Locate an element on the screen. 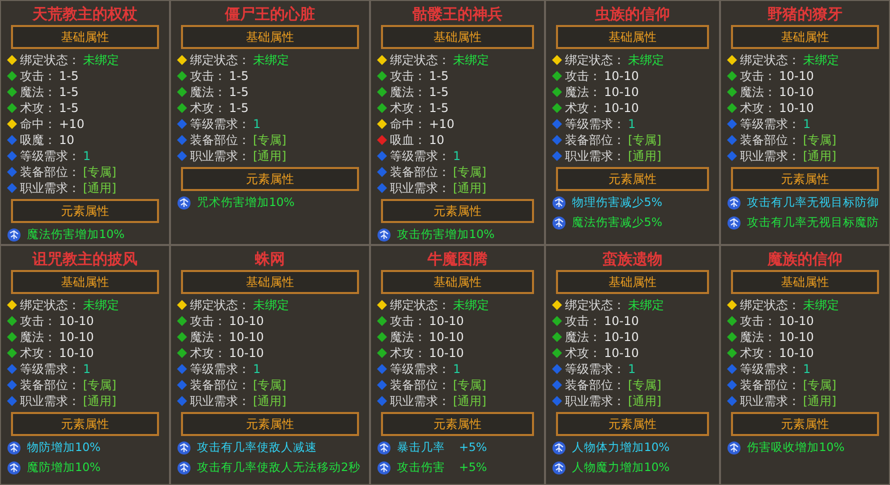 The height and width of the screenshot is (485, 890). element-text: 人物魔力增加10% is located at coordinates (621, 467).